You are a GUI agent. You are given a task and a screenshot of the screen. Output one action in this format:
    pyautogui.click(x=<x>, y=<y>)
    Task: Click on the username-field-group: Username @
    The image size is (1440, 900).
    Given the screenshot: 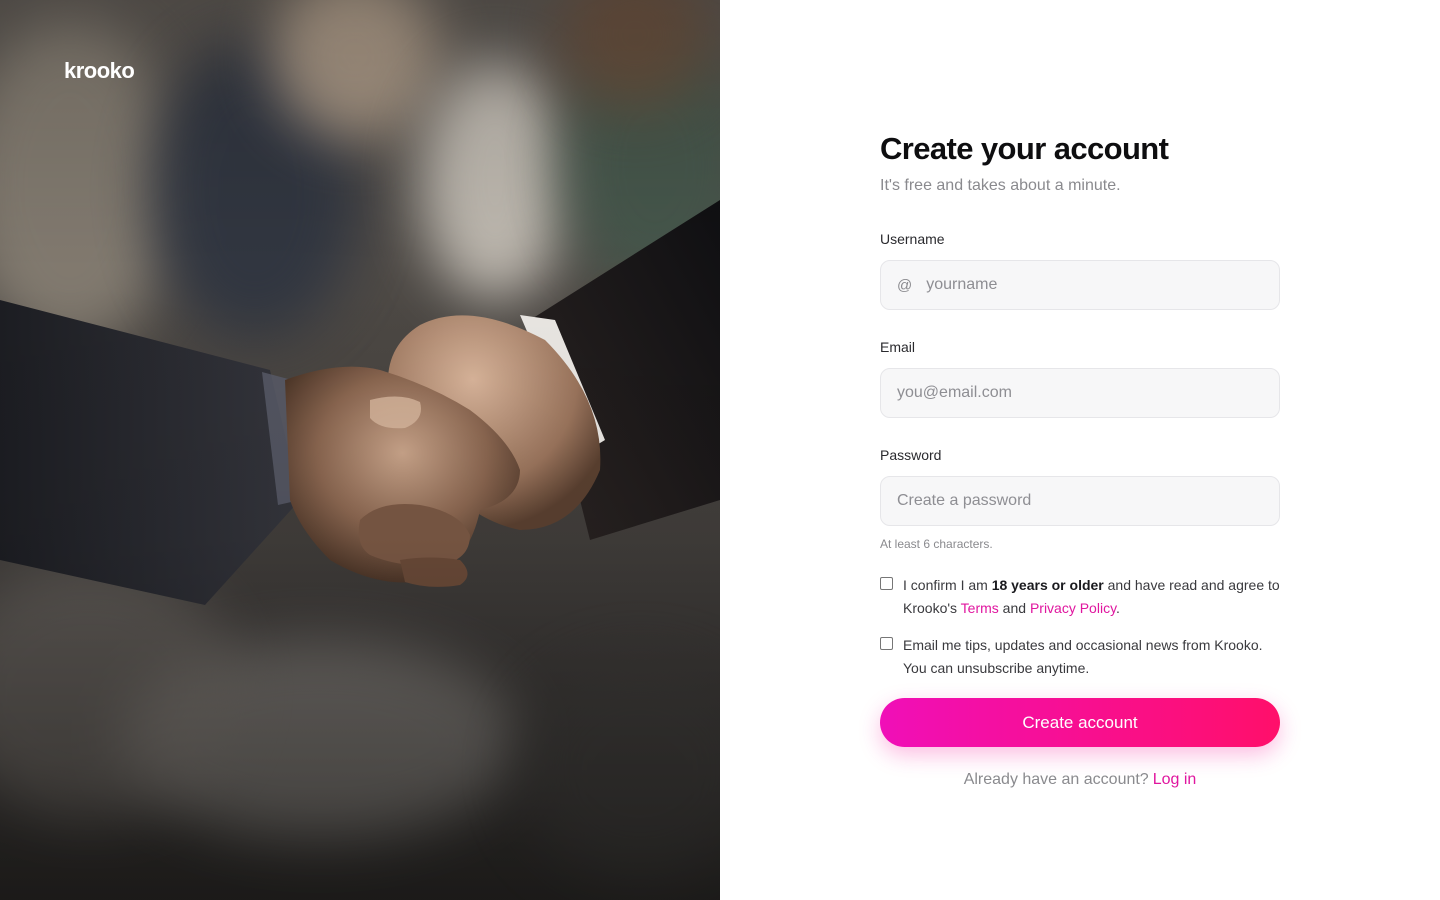 What is the action you would take?
    pyautogui.click(x=1080, y=270)
    